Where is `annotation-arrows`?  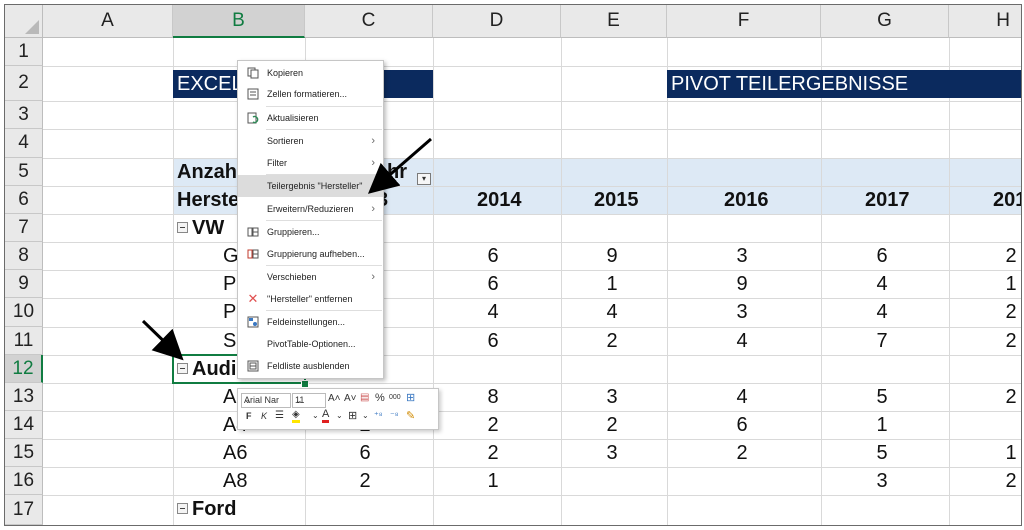 annotation-arrows is located at coordinates (286, 249).